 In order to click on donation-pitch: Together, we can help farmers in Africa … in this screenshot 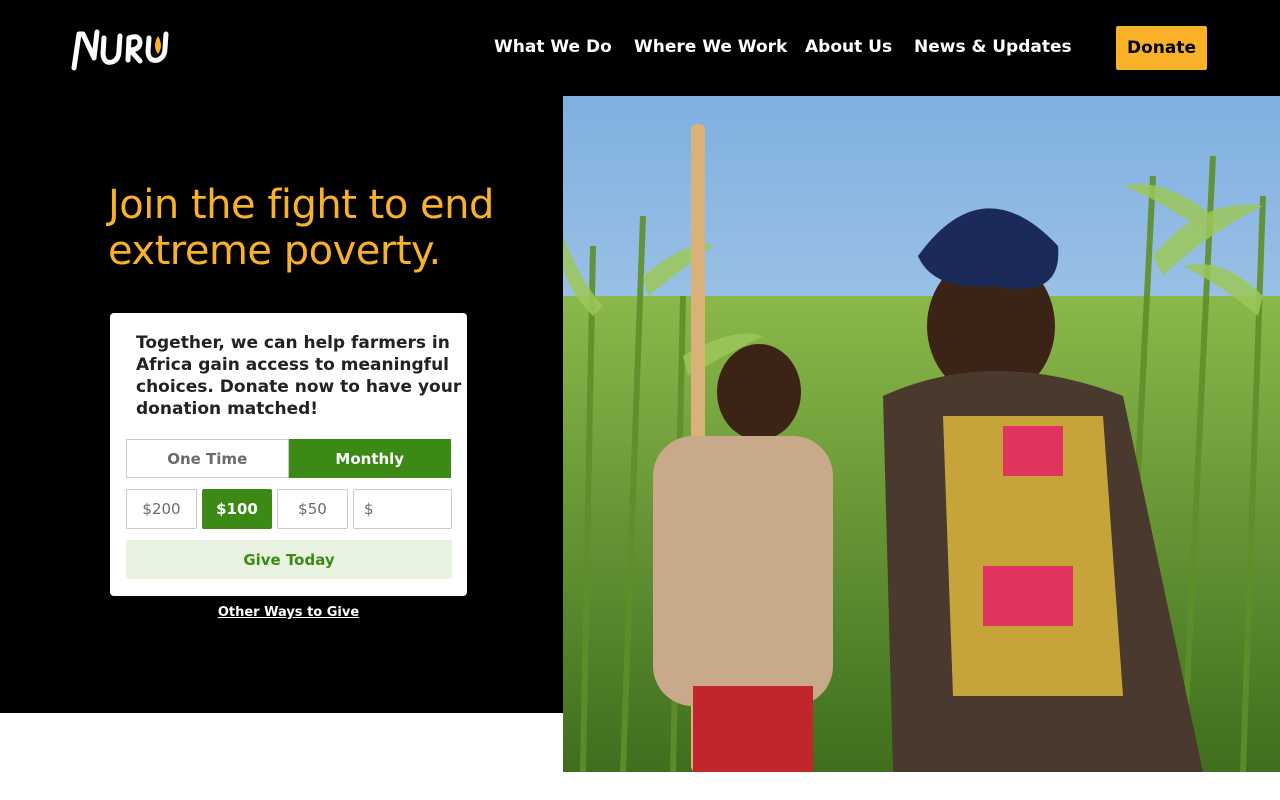, I will do `click(299, 376)`.